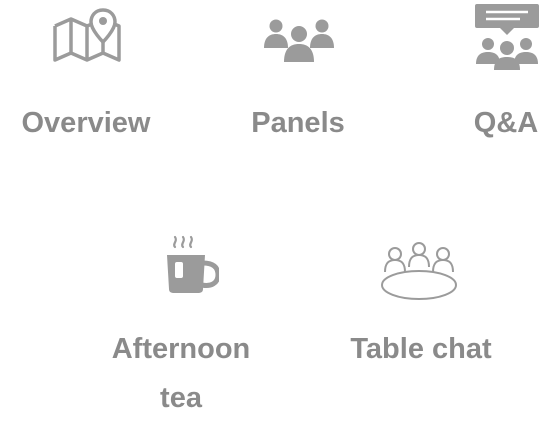  I want to click on presentation-audience-icon, so click(507, 38).